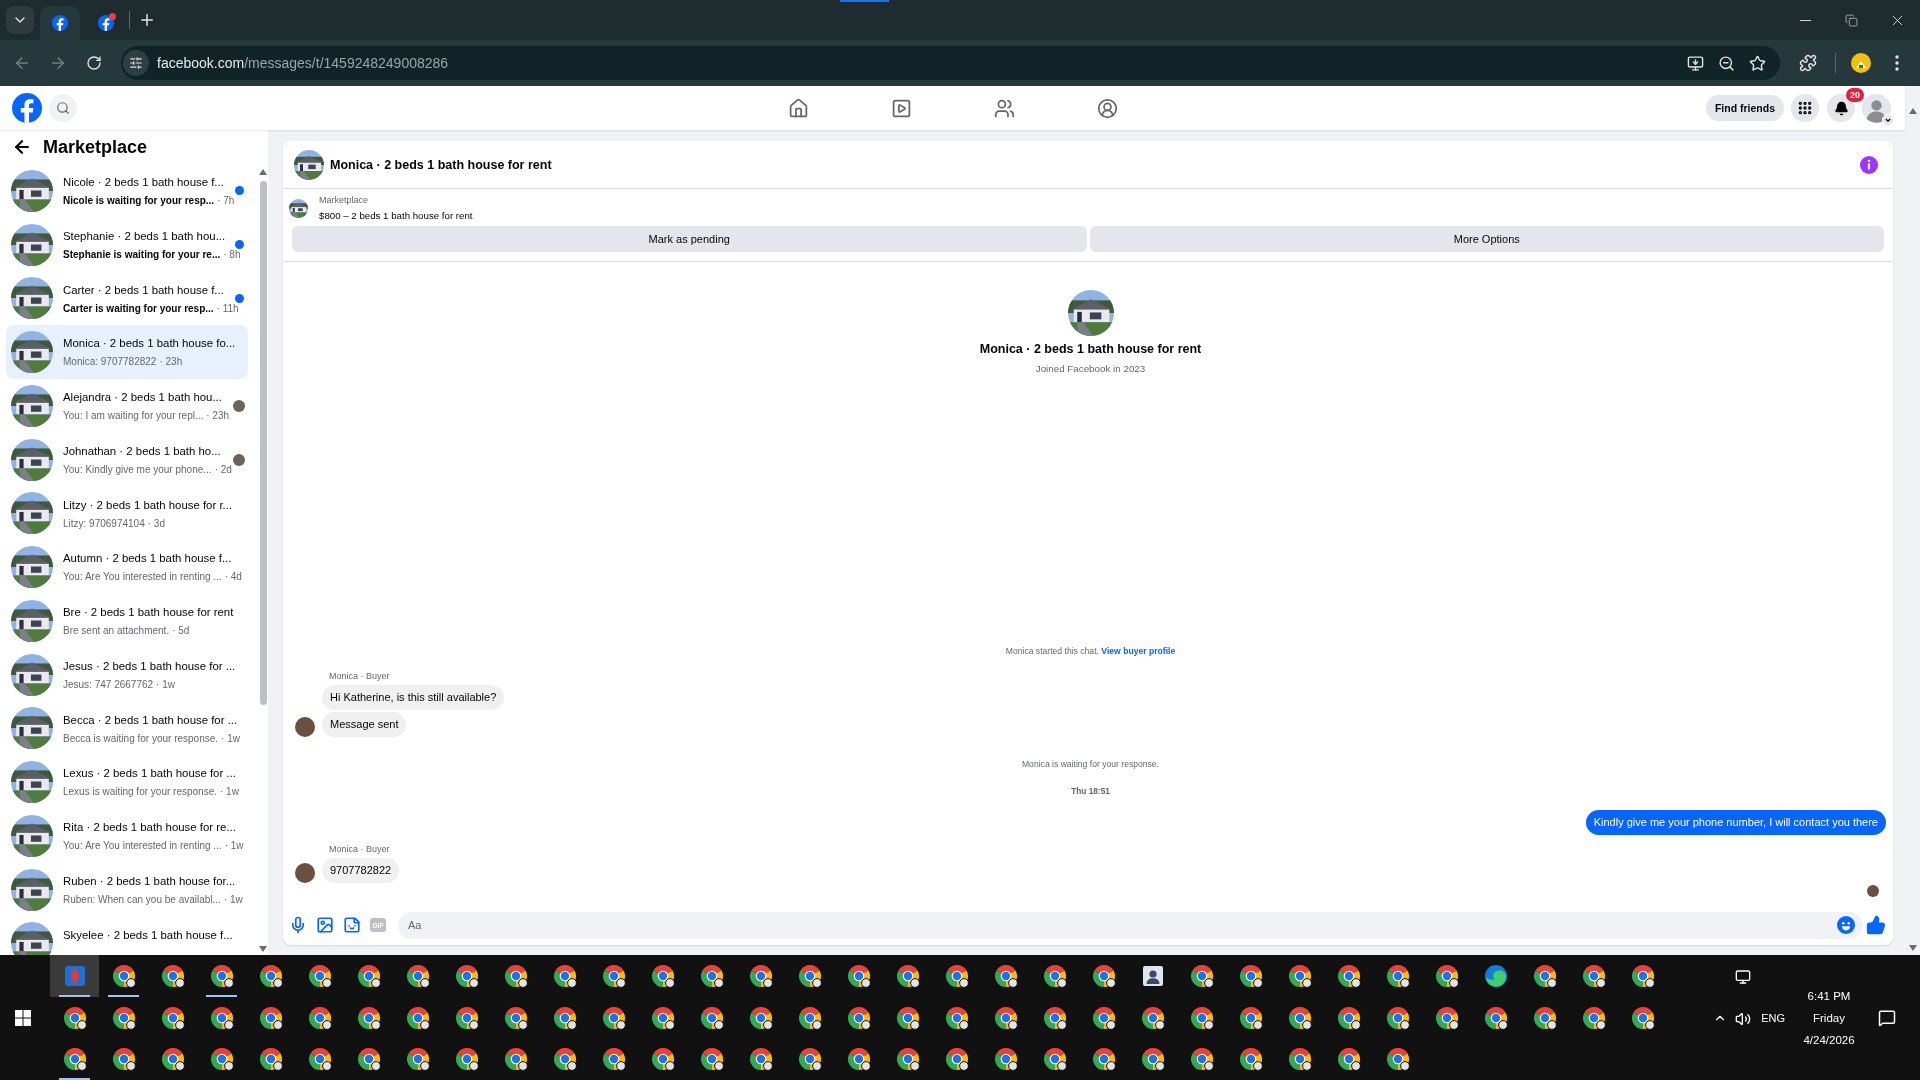 This screenshot has width=1920, height=1080. What do you see at coordinates (901, 108) in the screenshot?
I see `play-square-icon` at bounding box center [901, 108].